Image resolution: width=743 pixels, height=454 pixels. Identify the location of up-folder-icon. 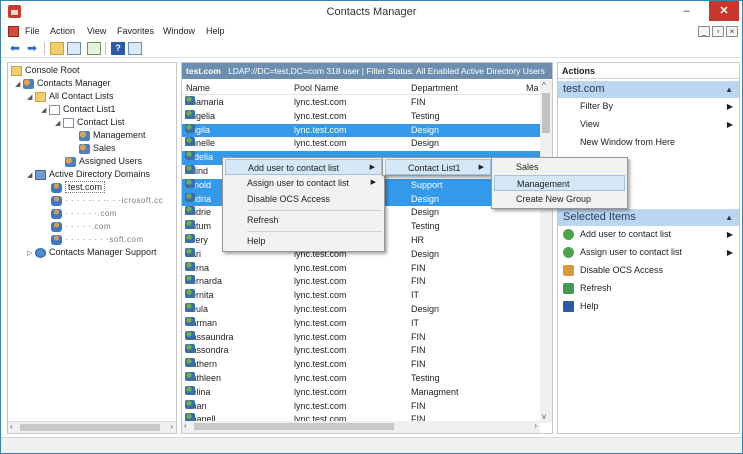
(57, 48).